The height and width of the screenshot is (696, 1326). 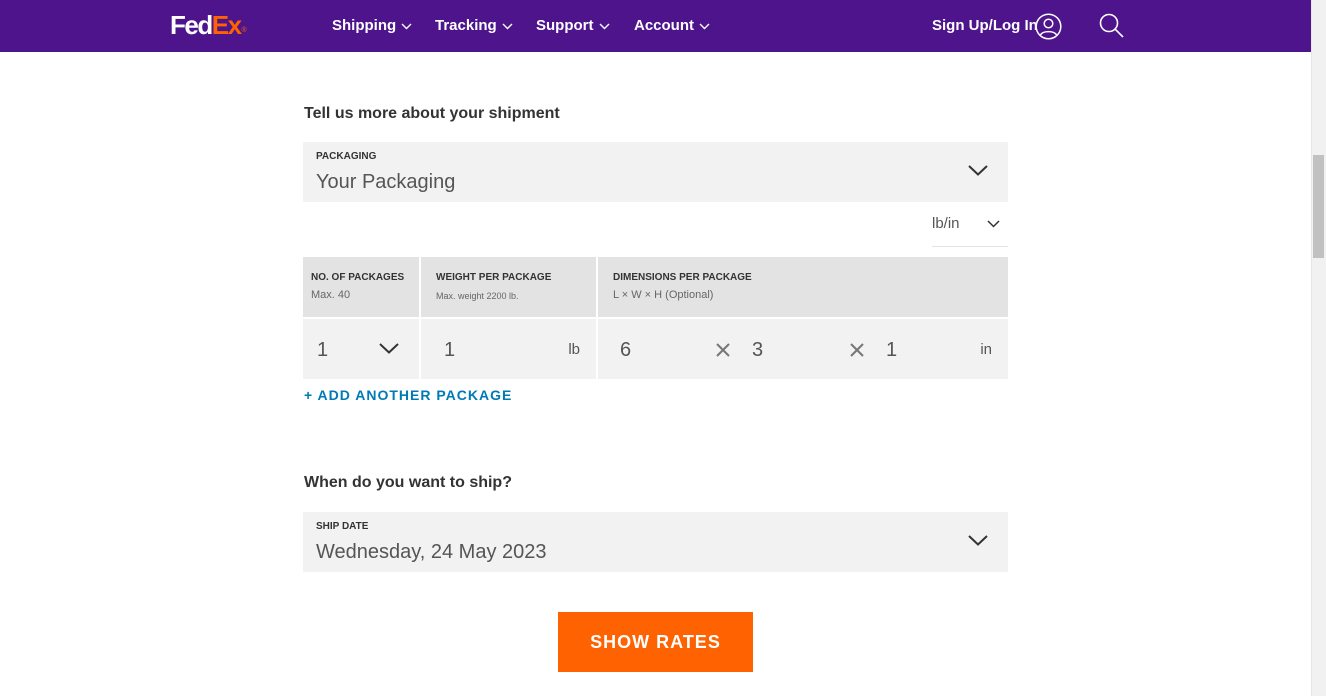 What do you see at coordinates (408, 395) in the screenshot?
I see `add-another-package-link: + ADD ANOTHER PACKAGE` at bounding box center [408, 395].